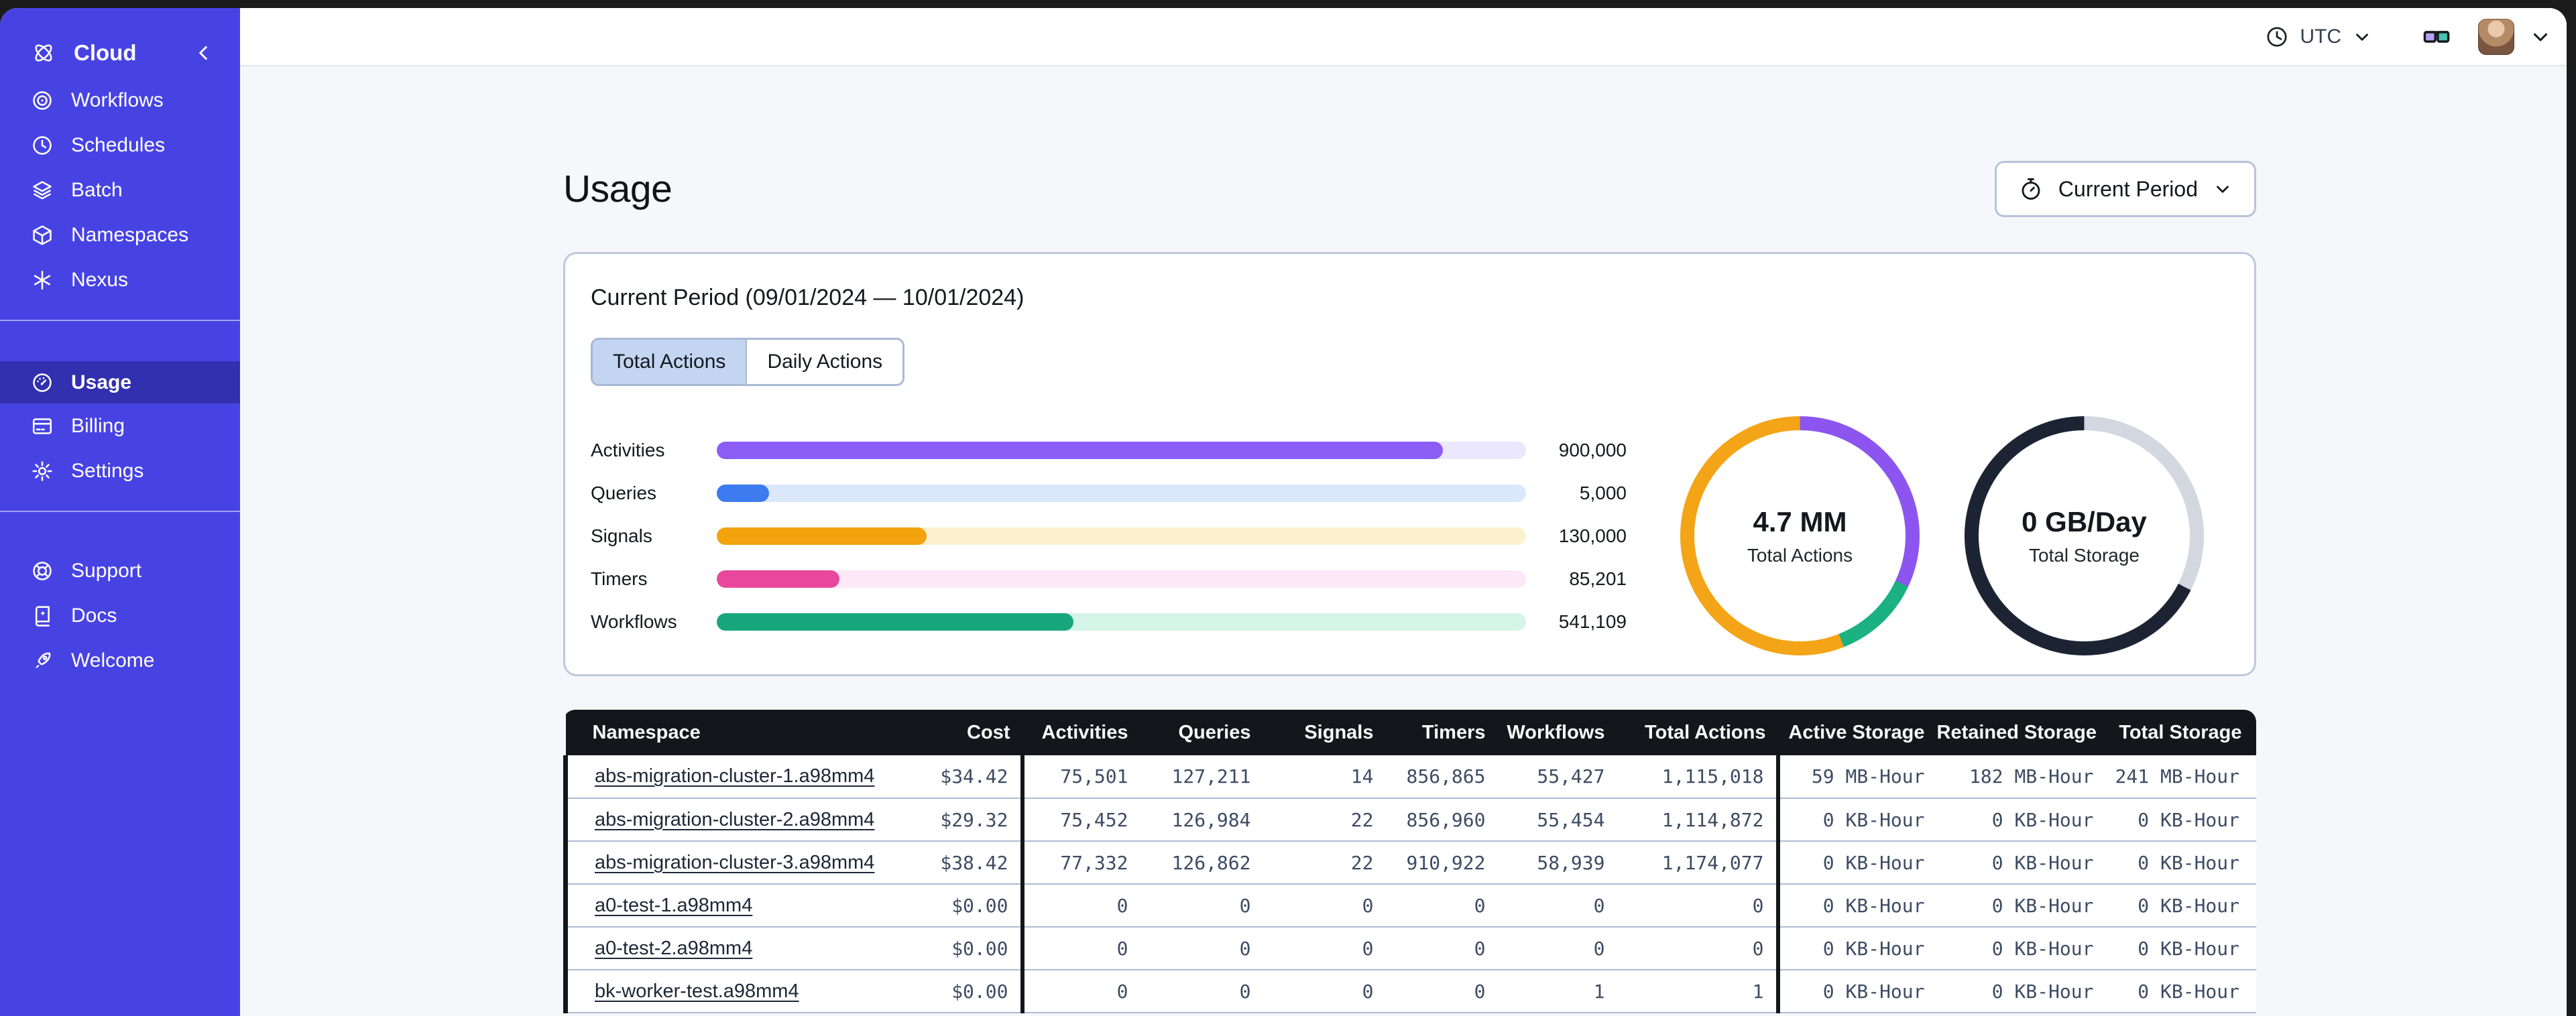 This screenshot has height=1016, width=2576. I want to click on workflows-icon, so click(42, 101).